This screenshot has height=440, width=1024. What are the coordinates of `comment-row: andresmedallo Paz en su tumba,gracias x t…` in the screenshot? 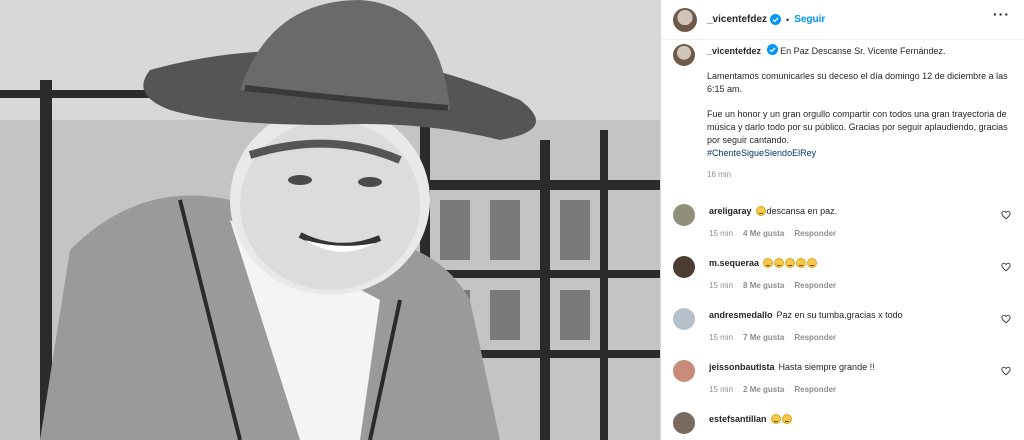 It's located at (843, 330).